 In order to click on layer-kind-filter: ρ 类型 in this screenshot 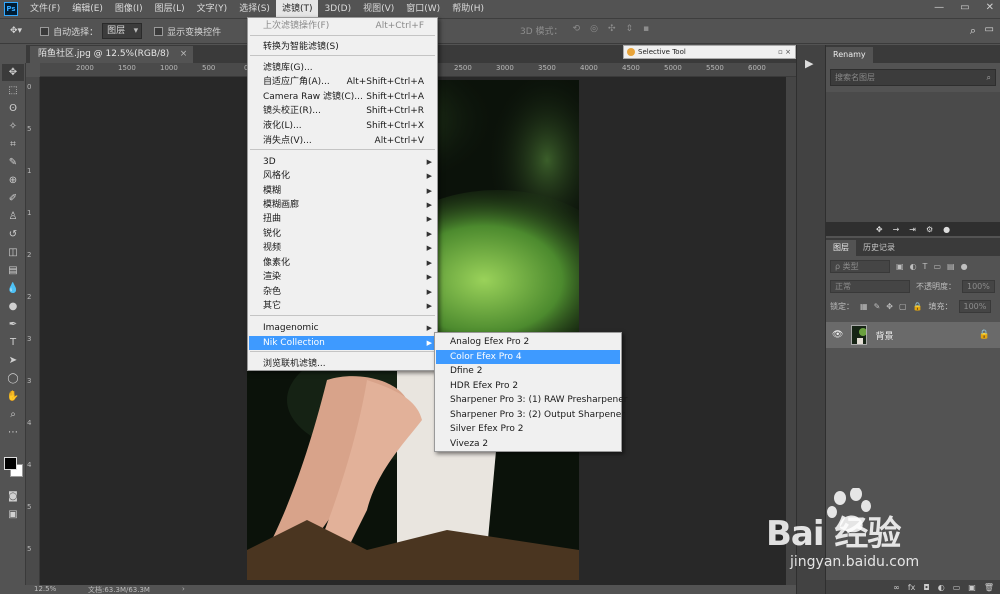, I will do `click(860, 266)`.